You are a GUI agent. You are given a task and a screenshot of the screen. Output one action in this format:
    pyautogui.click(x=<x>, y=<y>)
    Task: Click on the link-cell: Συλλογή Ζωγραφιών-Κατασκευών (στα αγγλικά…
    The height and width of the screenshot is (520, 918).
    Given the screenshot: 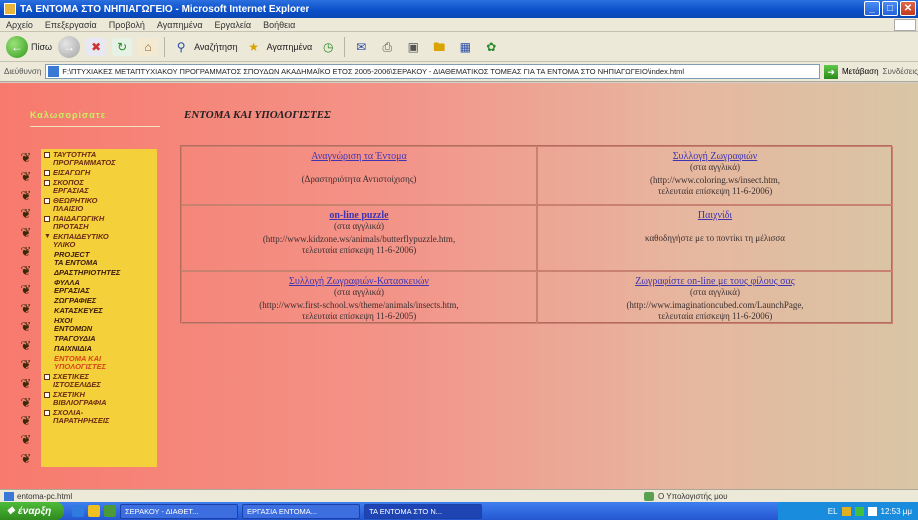 What is the action you would take?
    pyautogui.click(x=359, y=297)
    